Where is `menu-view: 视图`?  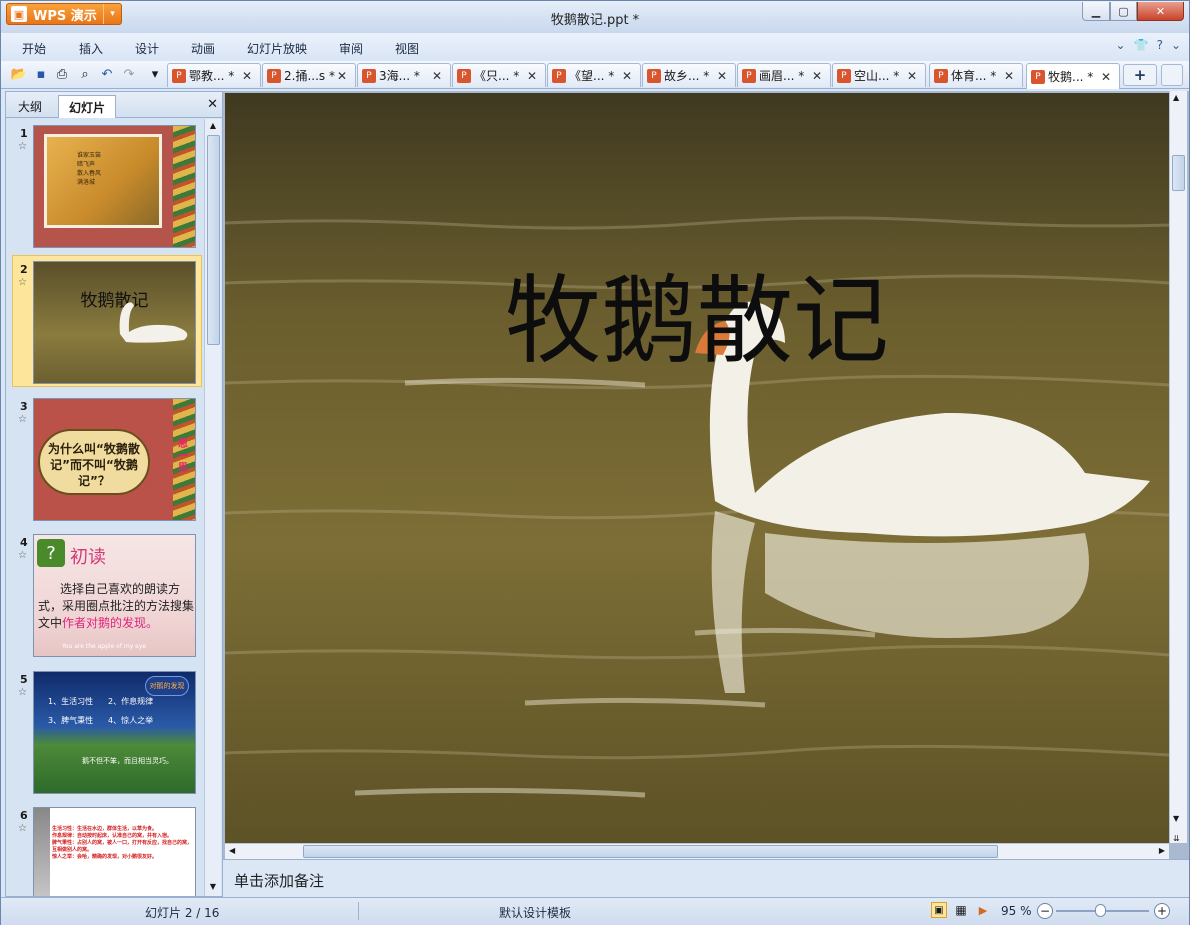 menu-view: 视图 is located at coordinates (407, 48).